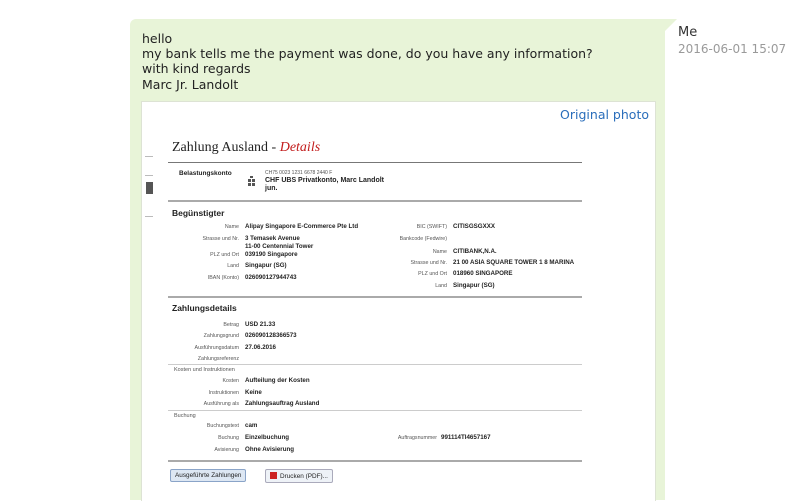  I want to click on field-label: Zahlungsreferenz, so click(218, 359).